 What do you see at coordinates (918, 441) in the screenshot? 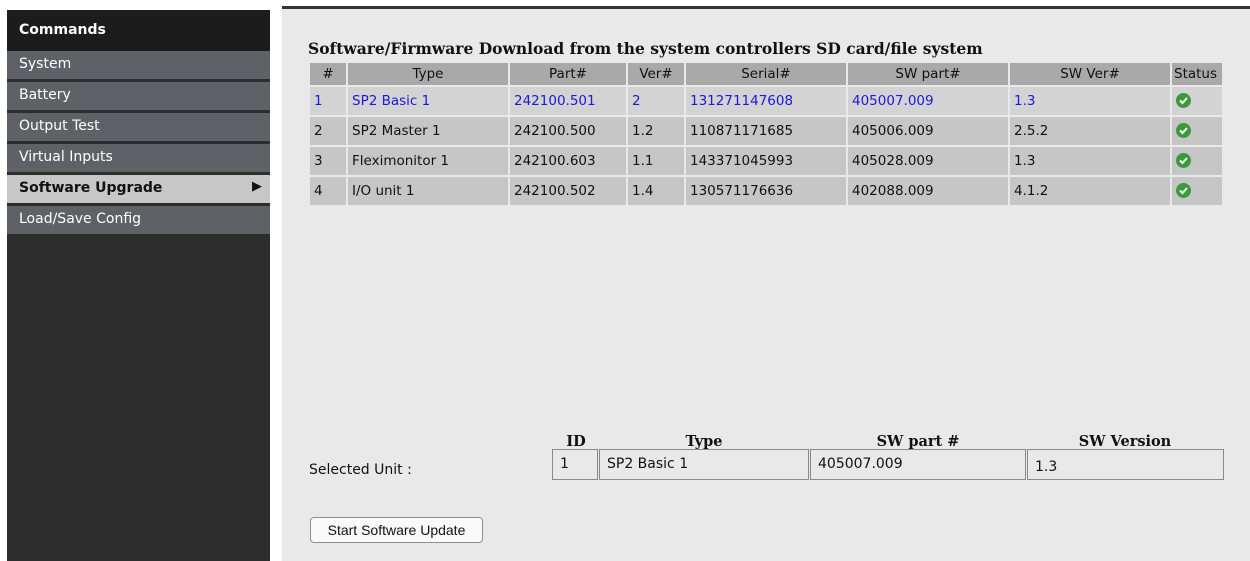
I see `selected-sw-part-header: SW part #` at bounding box center [918, 441].